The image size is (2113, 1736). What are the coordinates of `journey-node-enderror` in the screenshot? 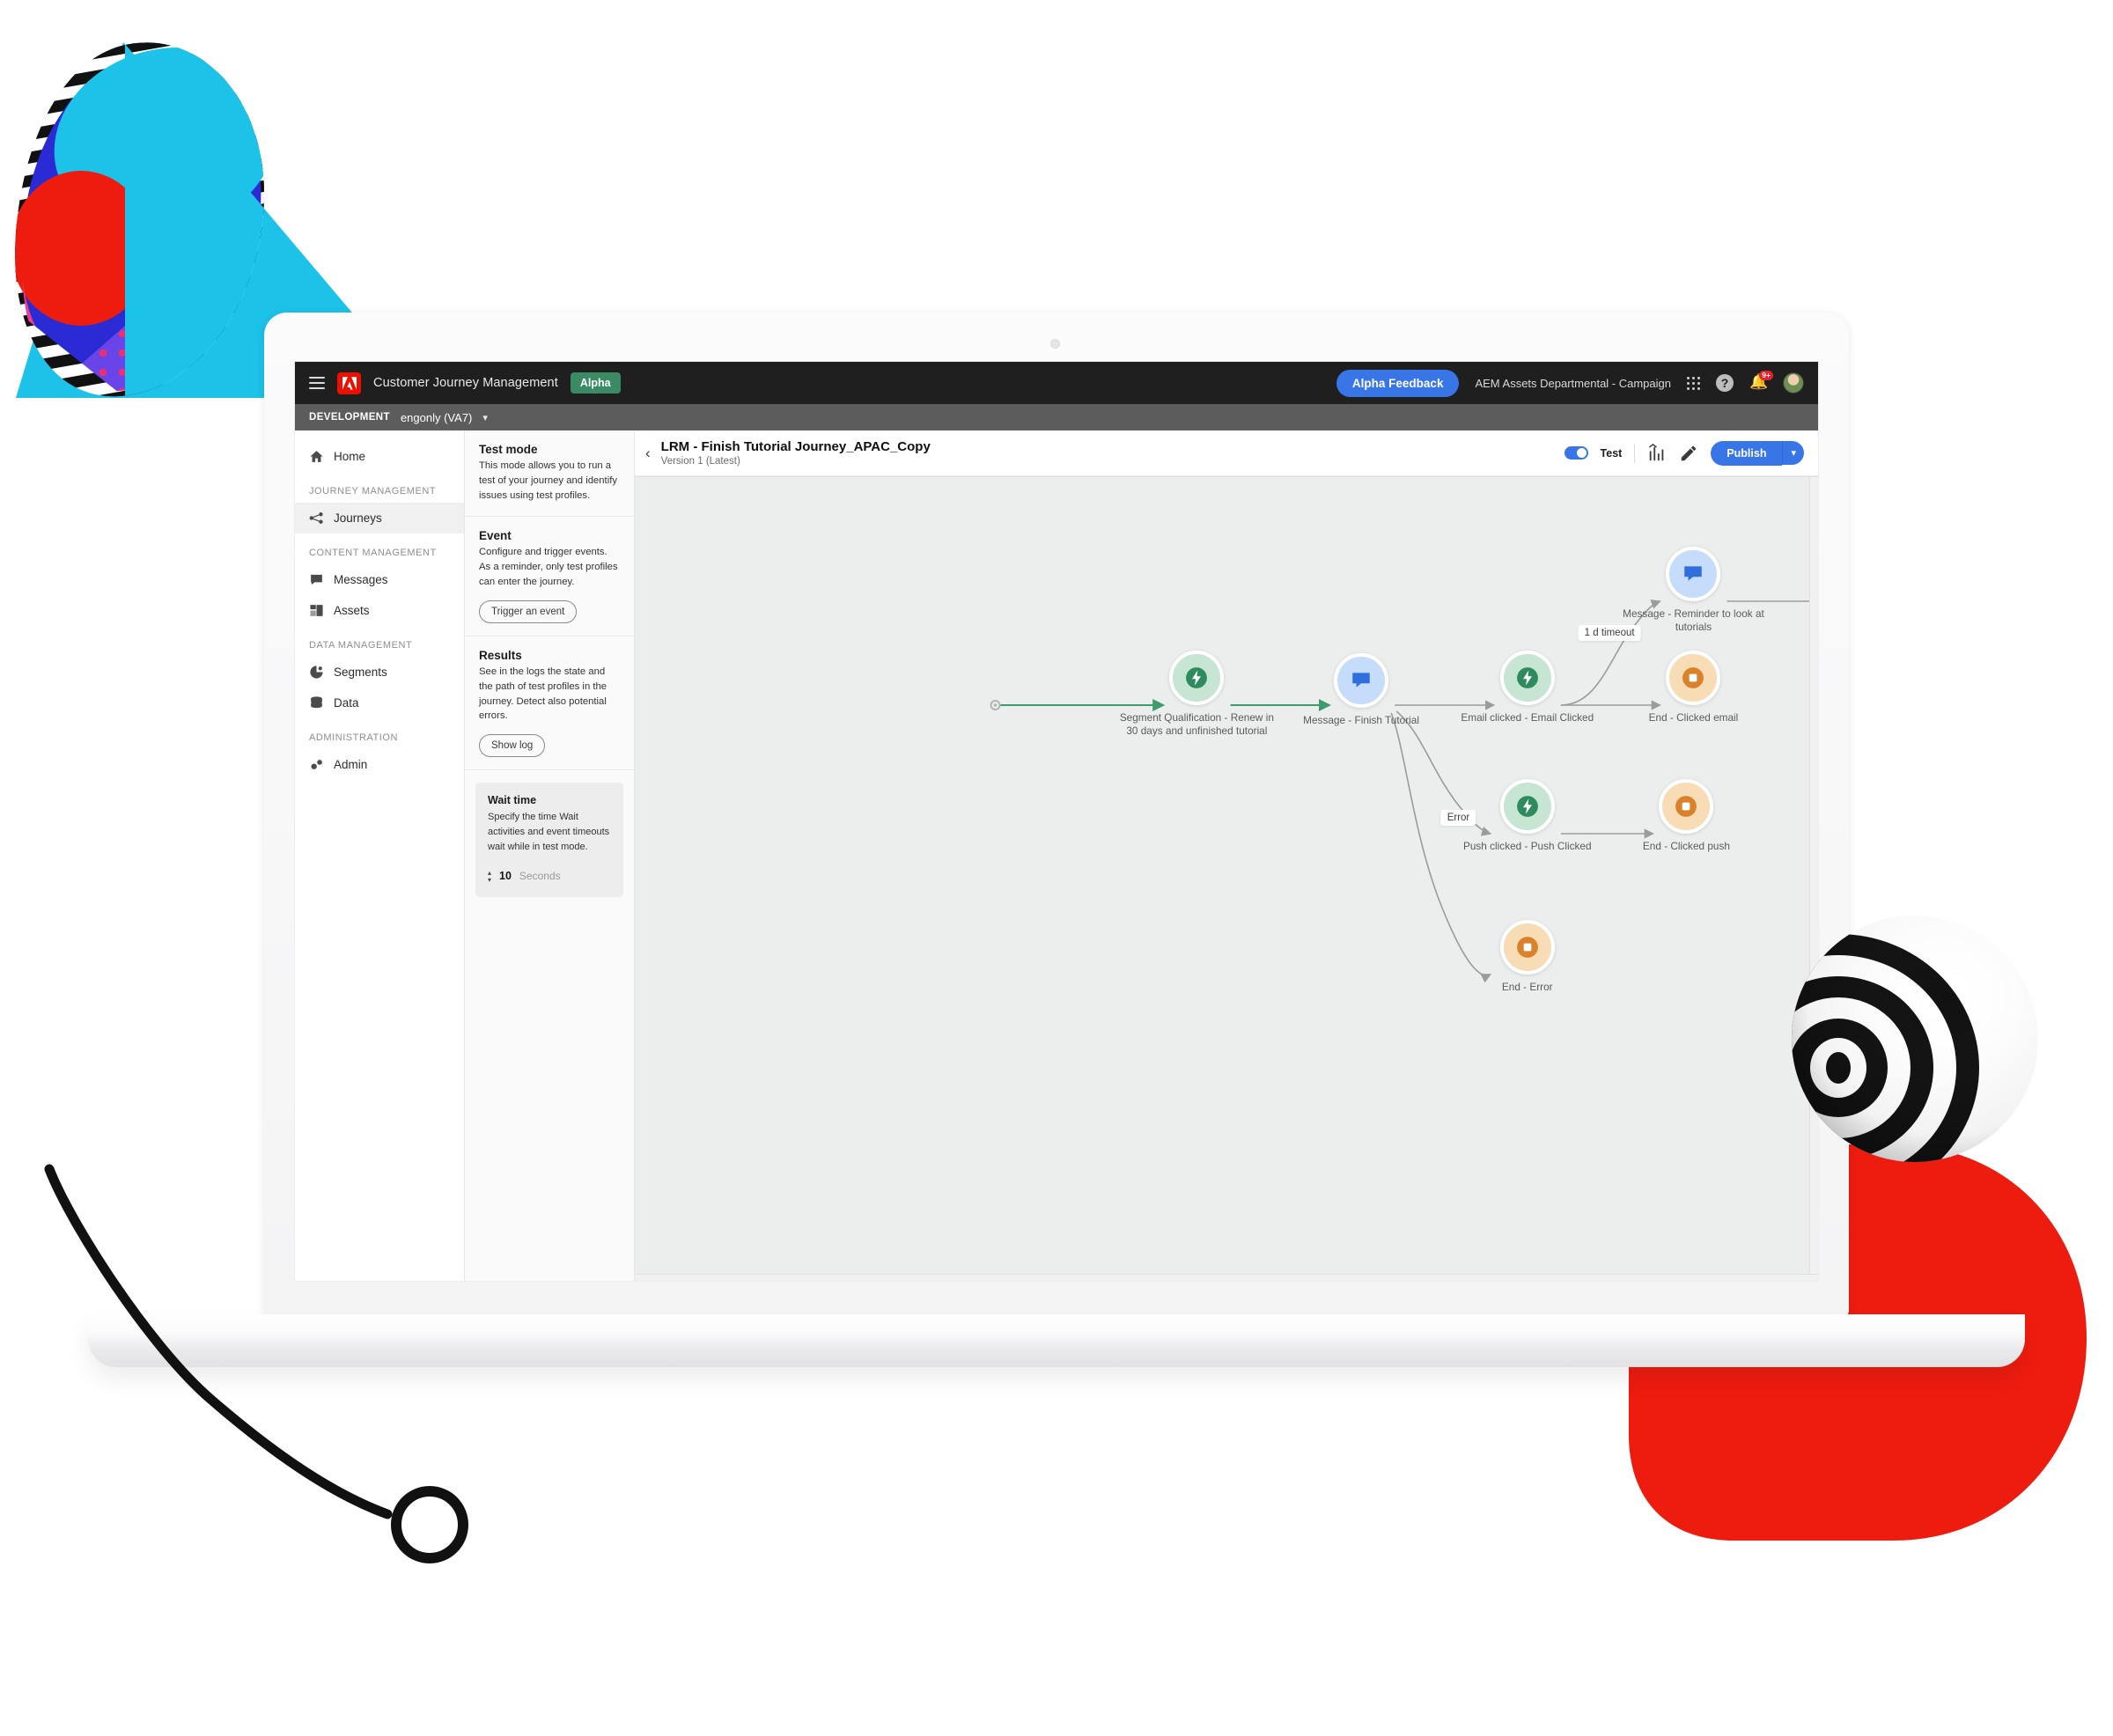 It's located at (1527, 947).